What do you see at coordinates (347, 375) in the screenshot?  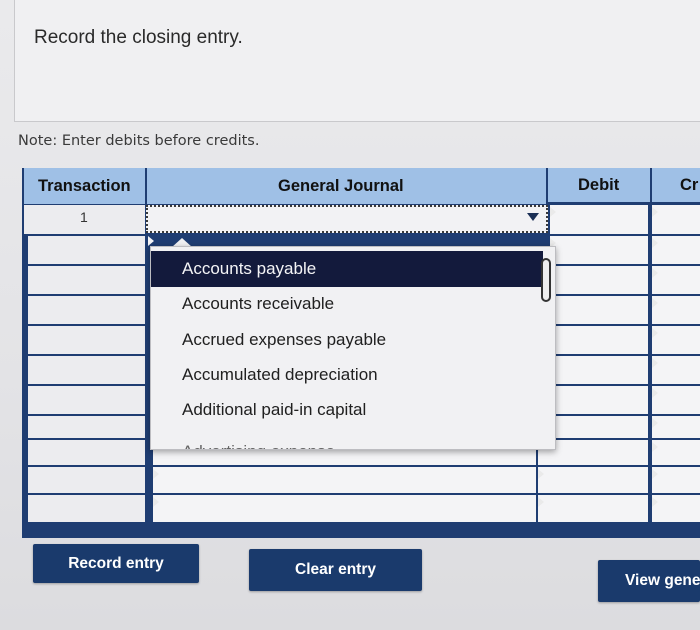 I see `option-accumulated-depreciation: Accumulated depreciation` at bounding box center [347, 375].